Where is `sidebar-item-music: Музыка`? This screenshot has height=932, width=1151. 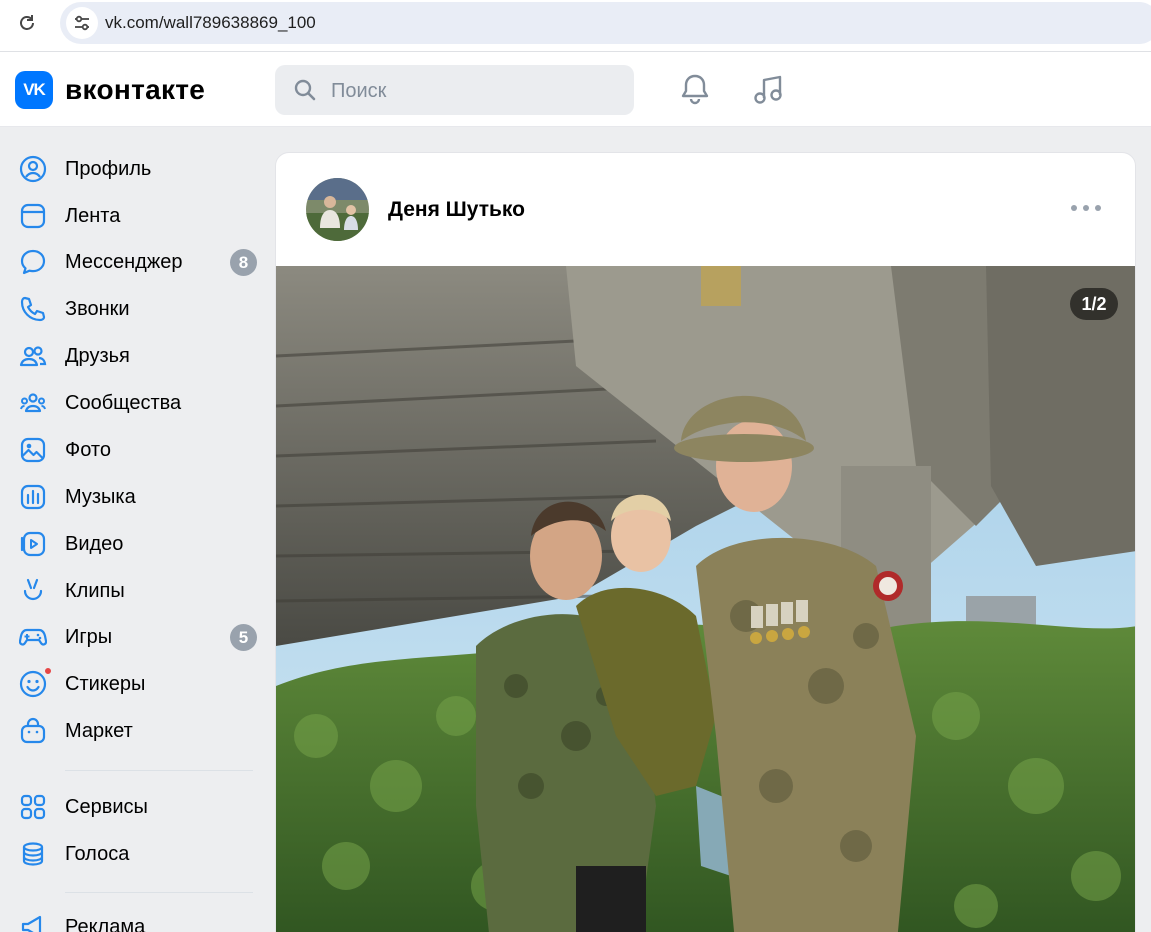 sidebar-item-music: Музыка is located at coordinates (135, 497).